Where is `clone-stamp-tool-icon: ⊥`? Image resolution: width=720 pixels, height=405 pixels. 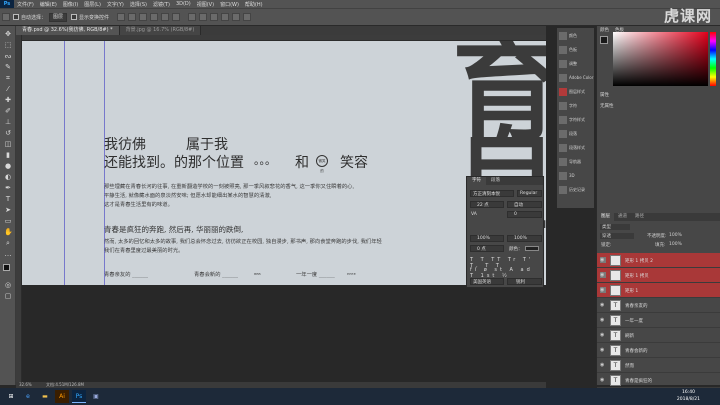
clone-stamp-tool-icon: ⊥ is located at coordinates (8, 122).